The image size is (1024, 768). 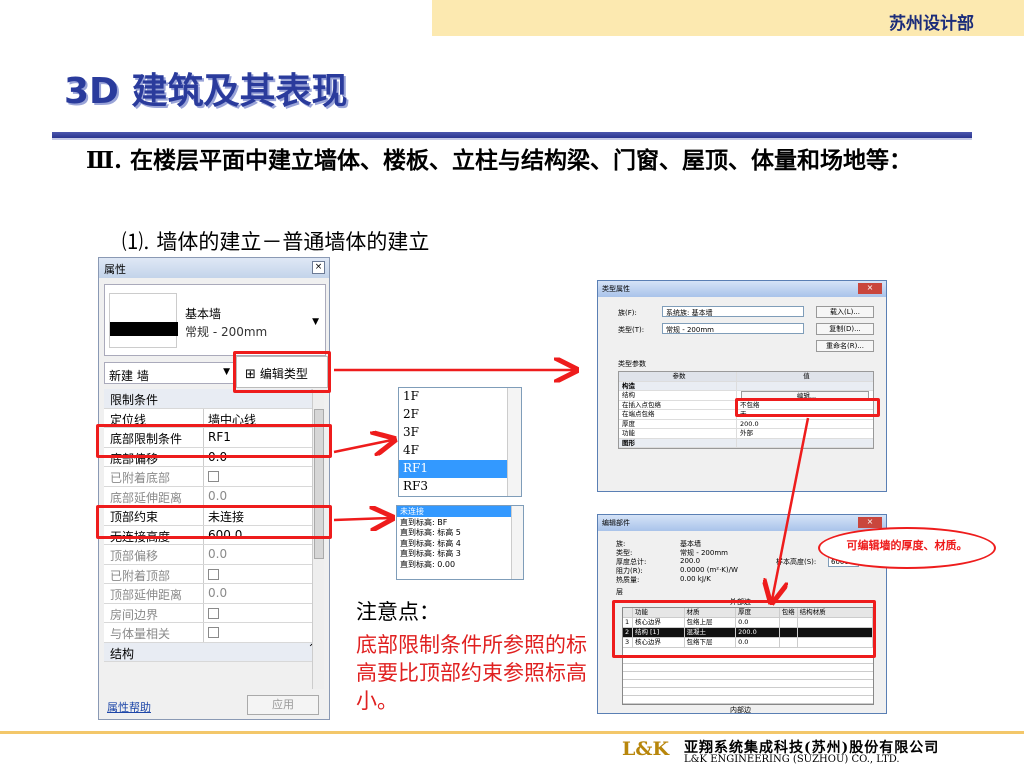 What do you see at coordinates (742, 523) in the screenshot?
I see `dialog-titlebar: 编辑部件 ×` at bounding box center [742, 523].